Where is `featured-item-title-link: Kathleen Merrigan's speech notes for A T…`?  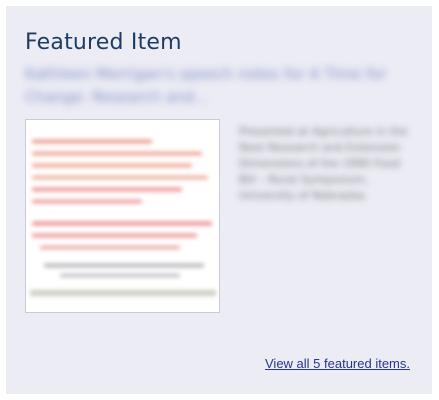
featured-item-title-link: Kathleen Merrigan's speech notes for A T… is located at coordinates (215, 86).